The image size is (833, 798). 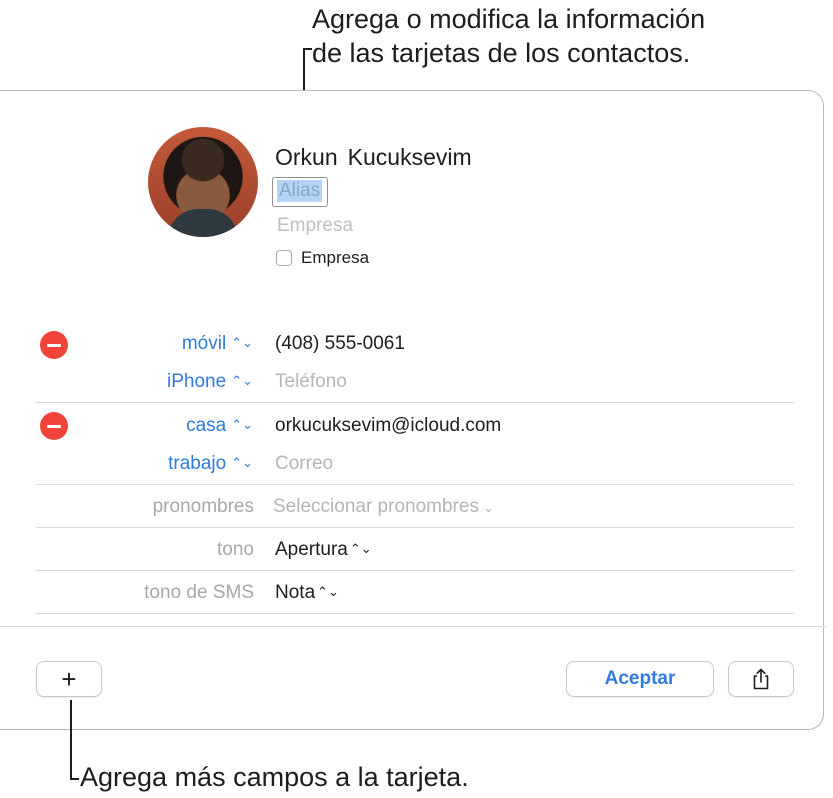 I want to click on last-name-field: Kucuksevim, so click(x=410, y=157).